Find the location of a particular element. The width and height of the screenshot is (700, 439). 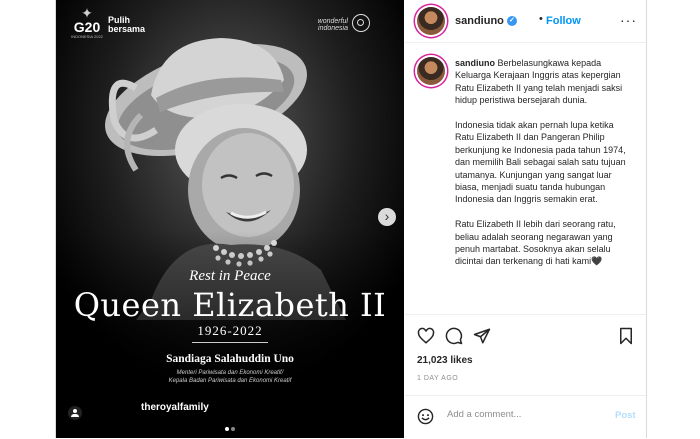

avatar is located at coordinates (431, 21).